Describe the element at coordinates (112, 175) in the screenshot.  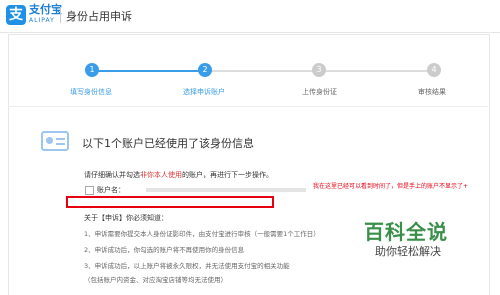
I see `instruction-prefix: 请仔细确认并勾选` at that location.